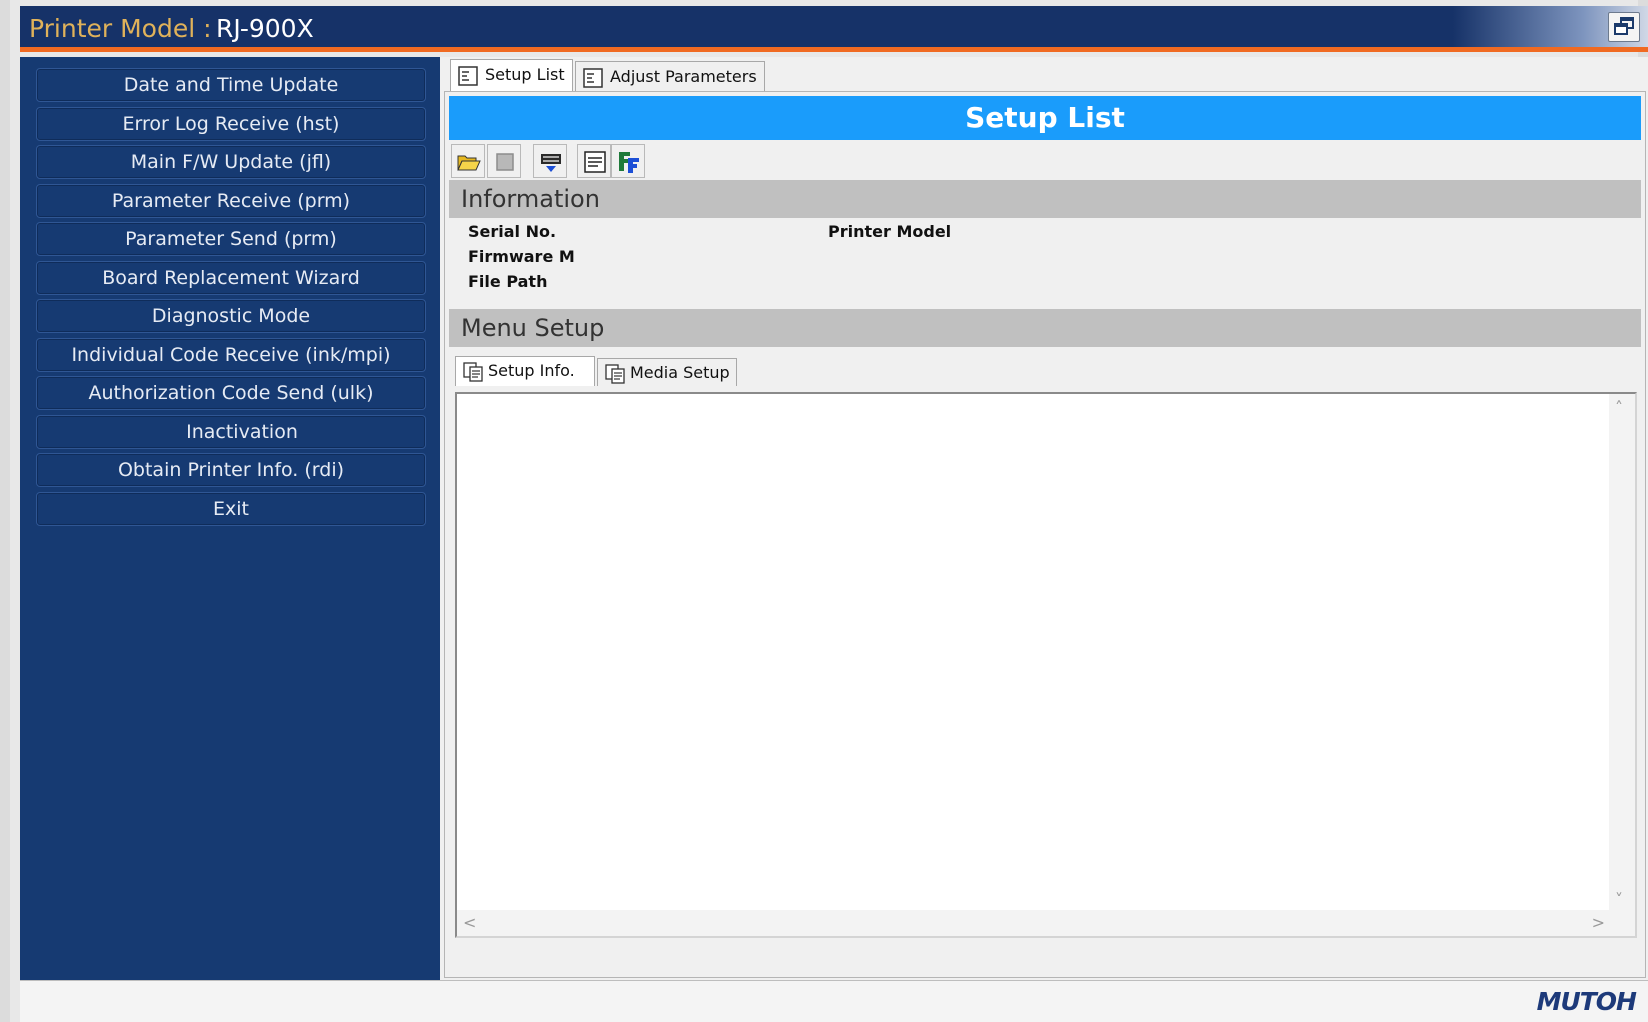 Image resolution: width=1648 pixels, height=1022 pixels. I want to click on tab-setup-list-label: Setup List, so click(525, 74).